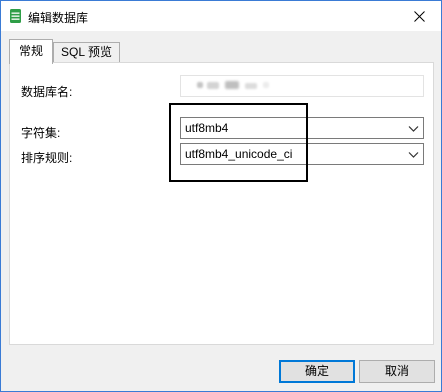 This screenshot has width=442, height=392. Describe the element at coordinates (47, 158) in the screenshot. I see `collation-label: 排序规则:` at that location.